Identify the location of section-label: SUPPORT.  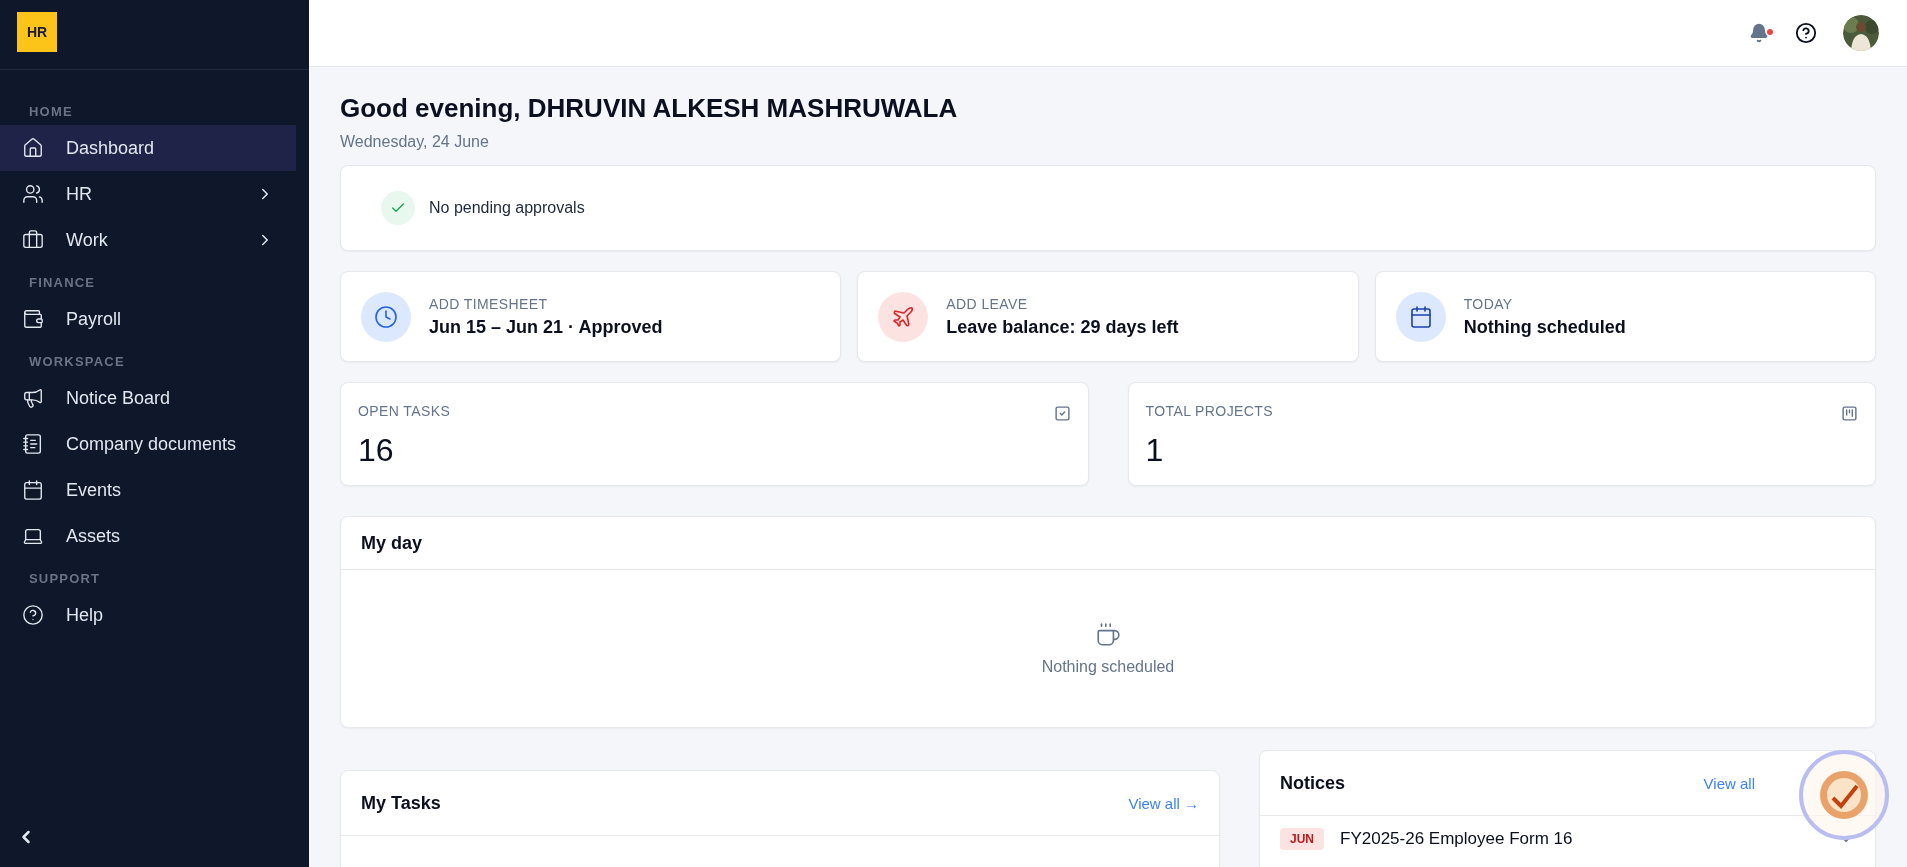
(65, 578).